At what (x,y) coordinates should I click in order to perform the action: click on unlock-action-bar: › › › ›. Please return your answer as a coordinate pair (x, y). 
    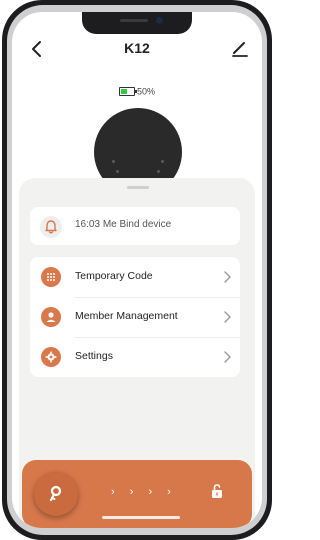
    Looking at the image, I should click on (137, 494).